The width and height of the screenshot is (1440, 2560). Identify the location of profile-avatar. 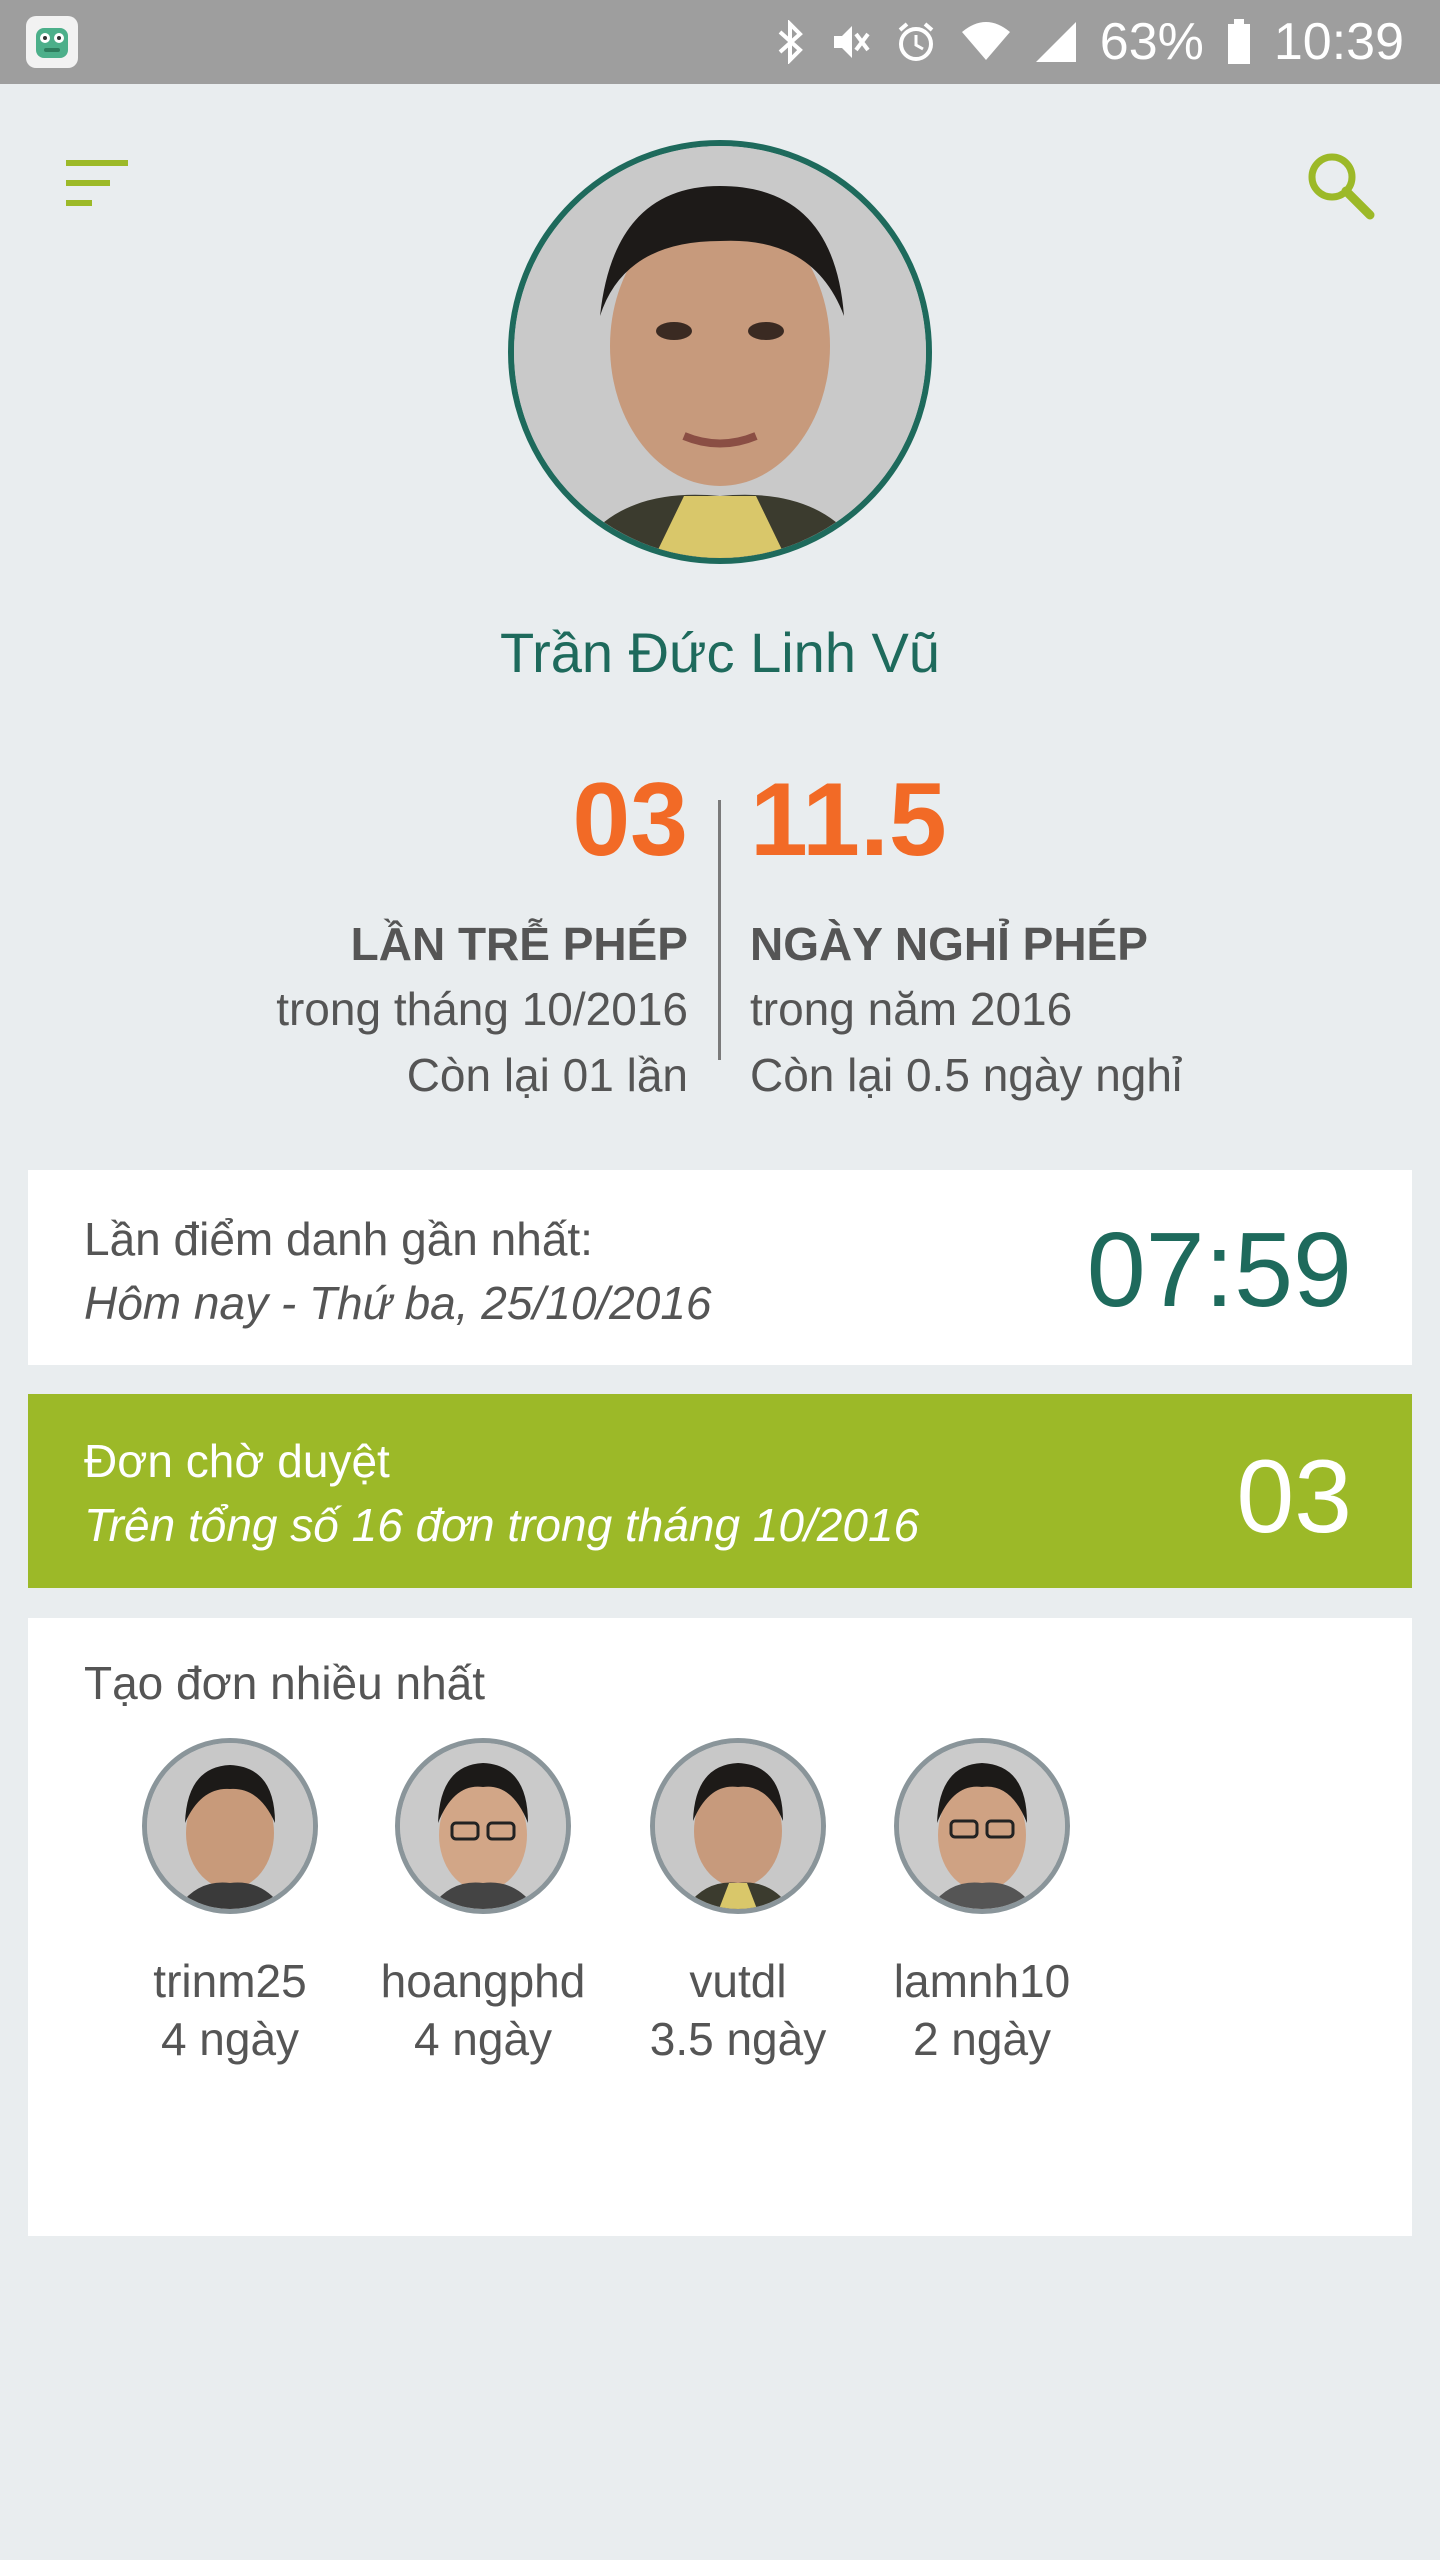
(720, 352).